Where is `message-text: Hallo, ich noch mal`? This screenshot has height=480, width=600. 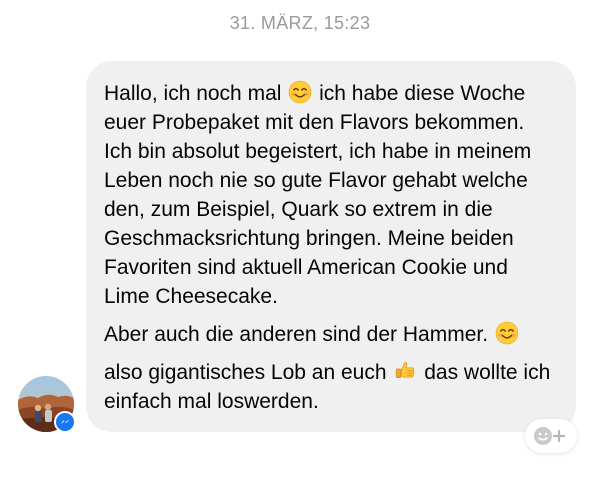 message-text: Hallo, ich noch mal is located at coordinates (196, 93).